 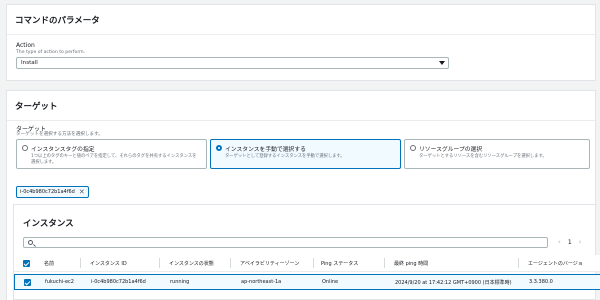 I want to click on instances-search-input, so click(x=285, y=242).